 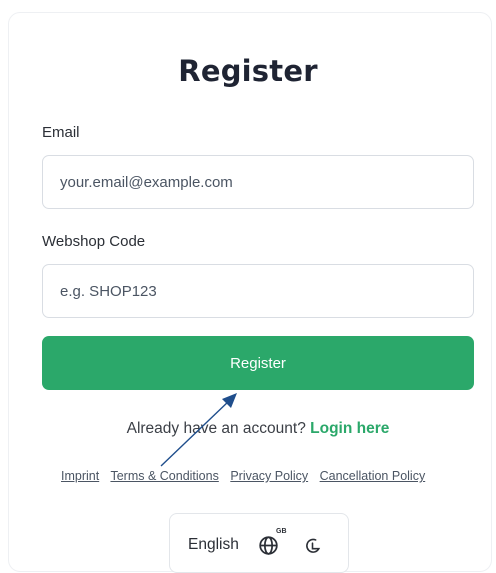 I want to click on register-button: Register, so click(x=258, y=363).